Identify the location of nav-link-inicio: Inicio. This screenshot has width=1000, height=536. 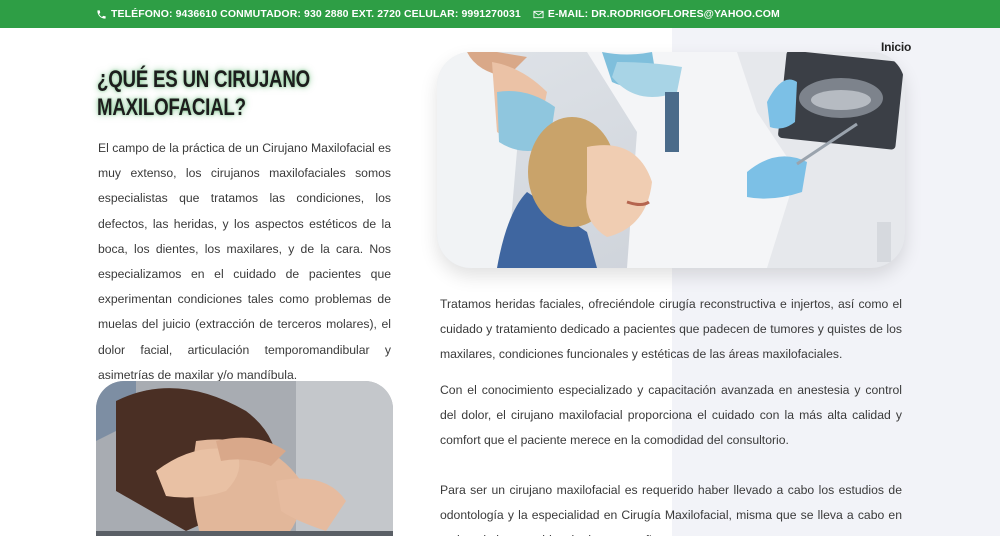
(896, 47).